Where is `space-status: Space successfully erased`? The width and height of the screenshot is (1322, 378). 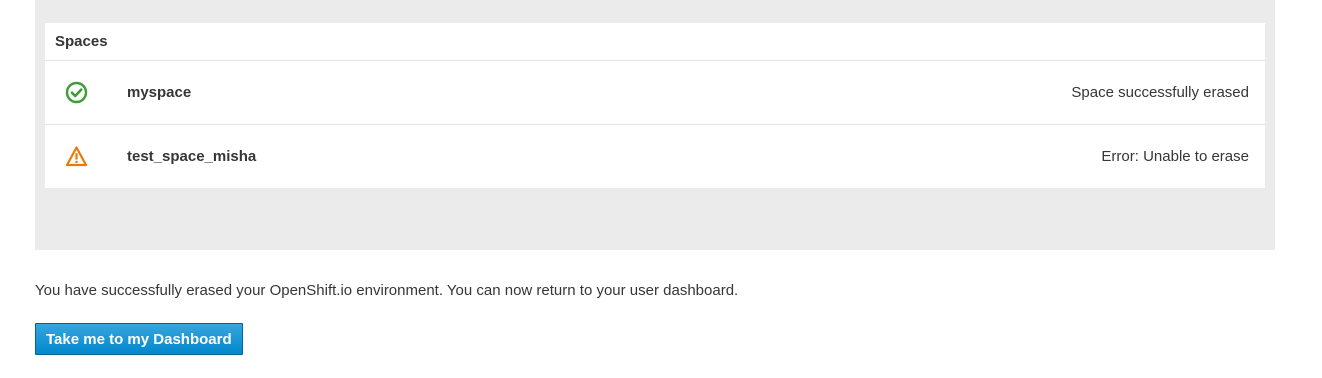
space-status: Space successfully erased is located at coordinates (1160, 92).